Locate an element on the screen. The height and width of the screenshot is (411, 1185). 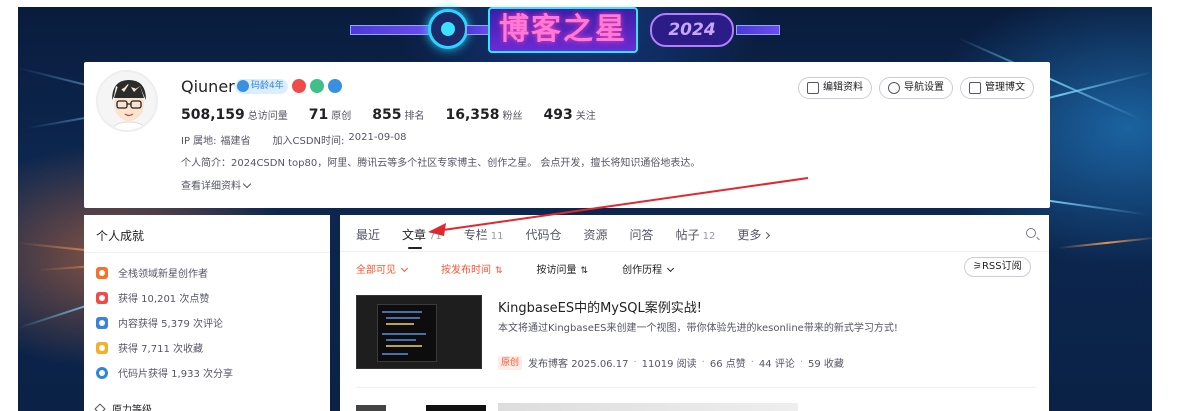
ip-value: 福建省 is located at coordinates (235, 141).